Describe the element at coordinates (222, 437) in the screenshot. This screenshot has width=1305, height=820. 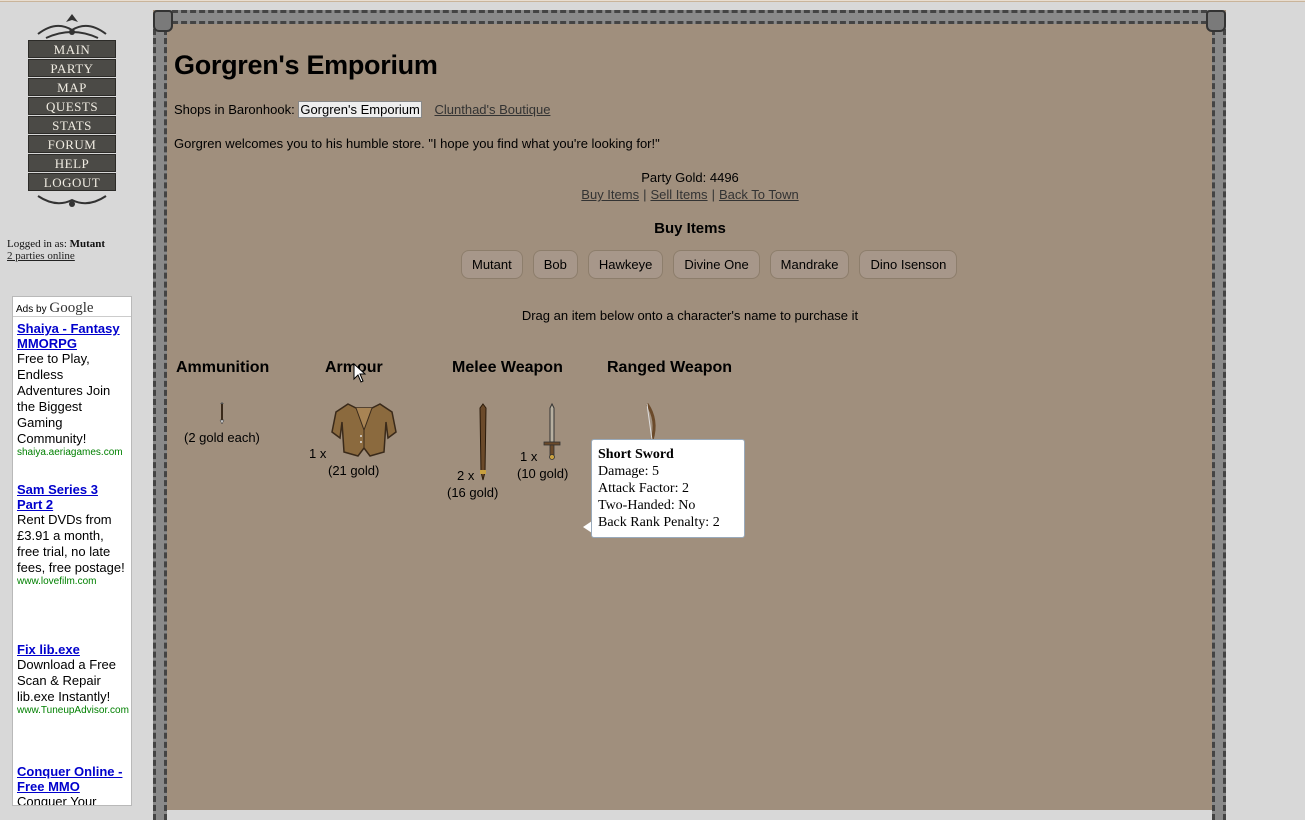
I see `ammo-price: (2 gold each)` at that location.